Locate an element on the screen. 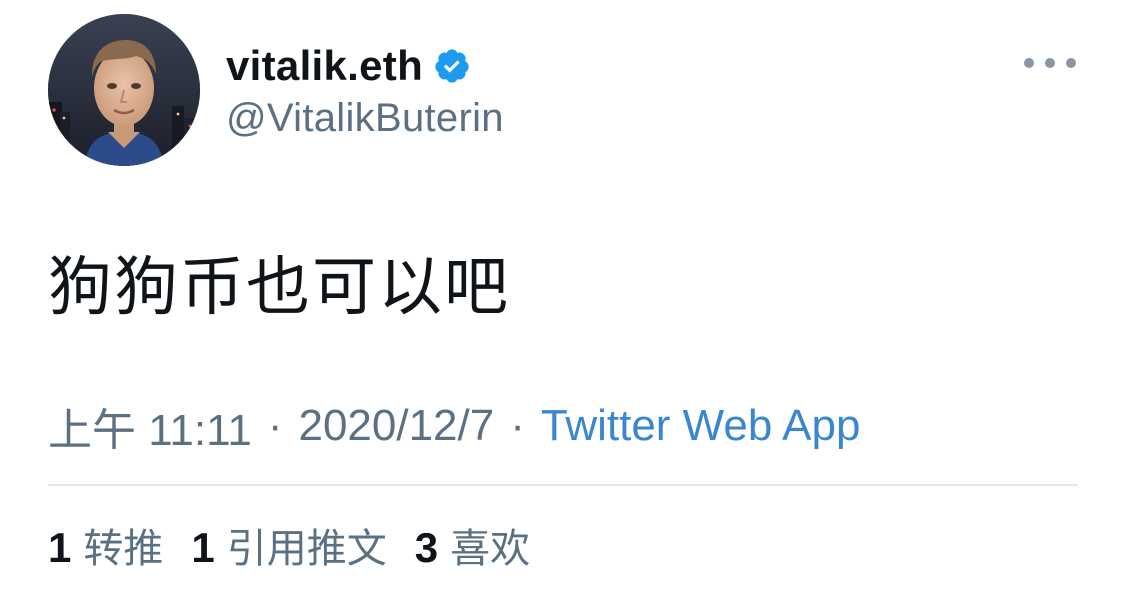  tweet-stats: 1 转推 1 引用推文 3 喜欢 is located at coordinates (303, 545).